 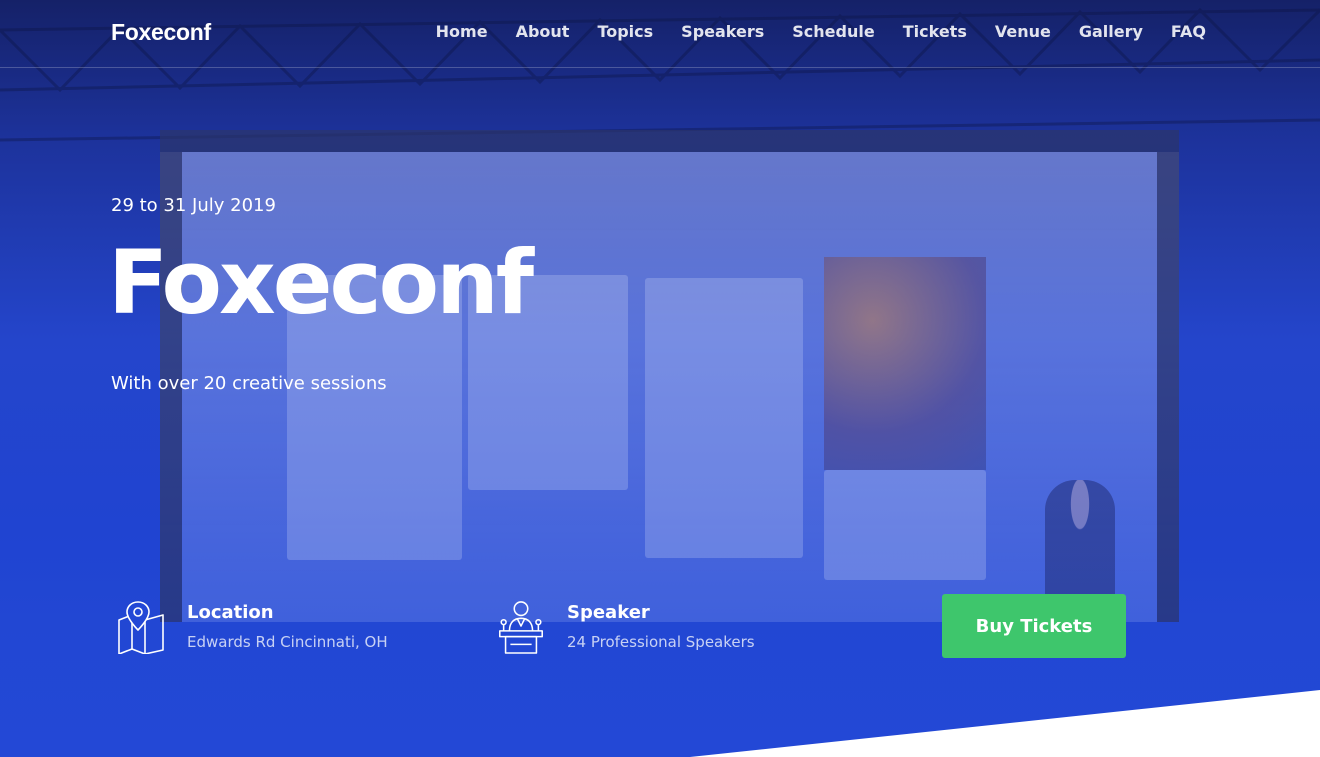 What do you see at coordinates (321, 282) in the screenshot?
I see `hero-title: Foxeconf` at bounding box center [321, 282].